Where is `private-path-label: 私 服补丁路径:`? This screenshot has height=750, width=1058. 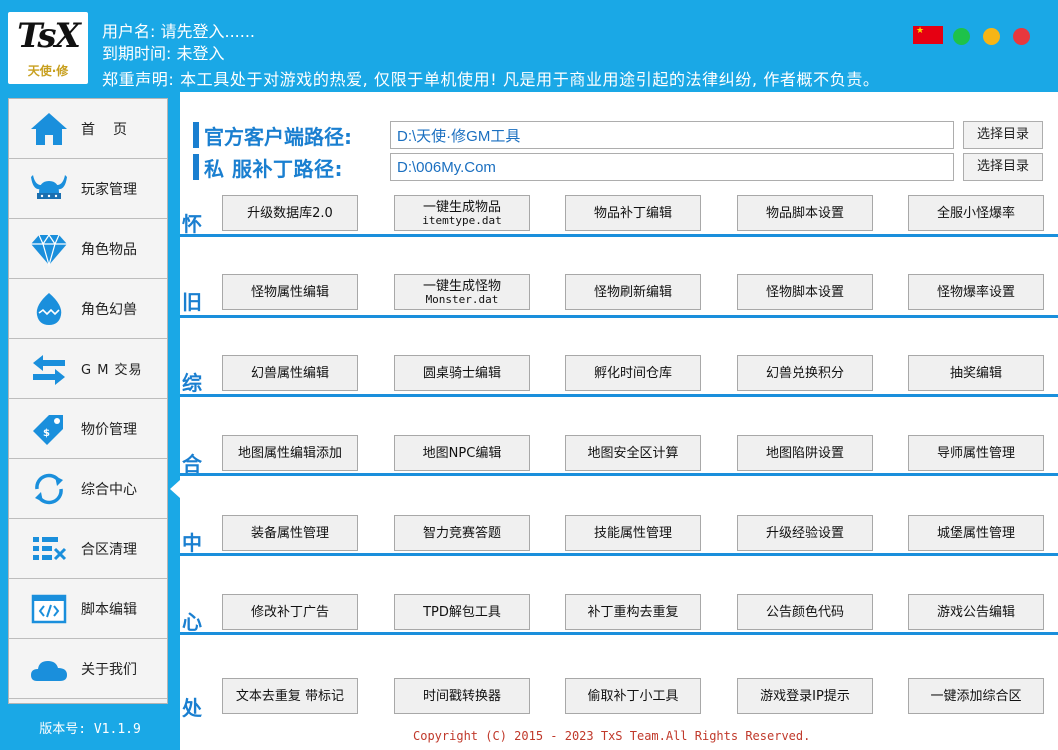
private-path-label: 私 服补丁路径: is located at coordinates (273, 169).